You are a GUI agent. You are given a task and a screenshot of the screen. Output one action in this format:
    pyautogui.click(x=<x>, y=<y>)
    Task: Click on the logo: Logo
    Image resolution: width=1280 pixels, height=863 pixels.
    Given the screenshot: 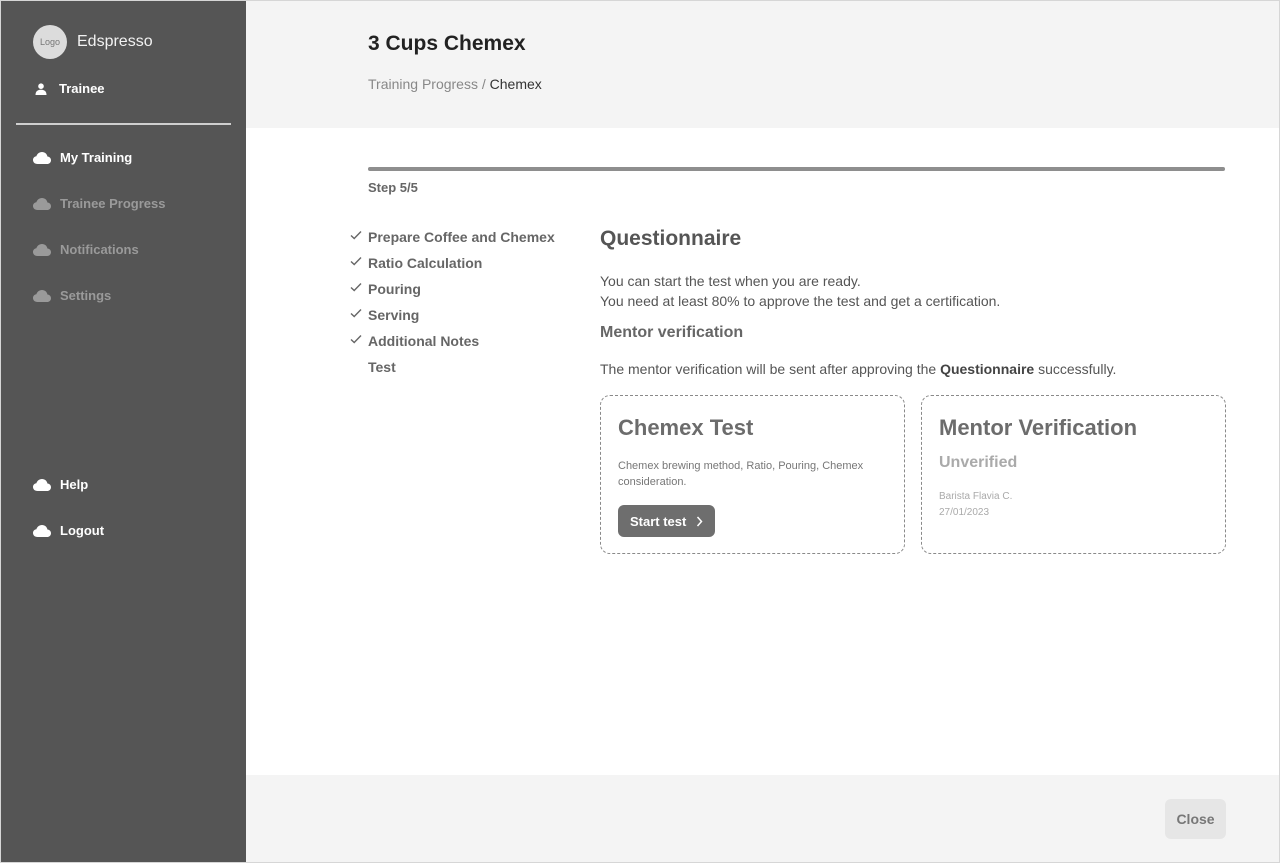 What is the action you would take?
    pyautogui.click(x=50, y=42)
    